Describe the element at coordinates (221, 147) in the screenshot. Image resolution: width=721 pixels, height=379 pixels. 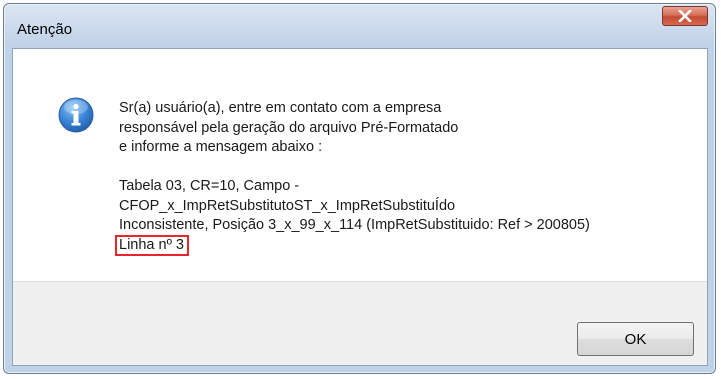
I see `message-line: e informe a mensagem abaixo :` at that location.